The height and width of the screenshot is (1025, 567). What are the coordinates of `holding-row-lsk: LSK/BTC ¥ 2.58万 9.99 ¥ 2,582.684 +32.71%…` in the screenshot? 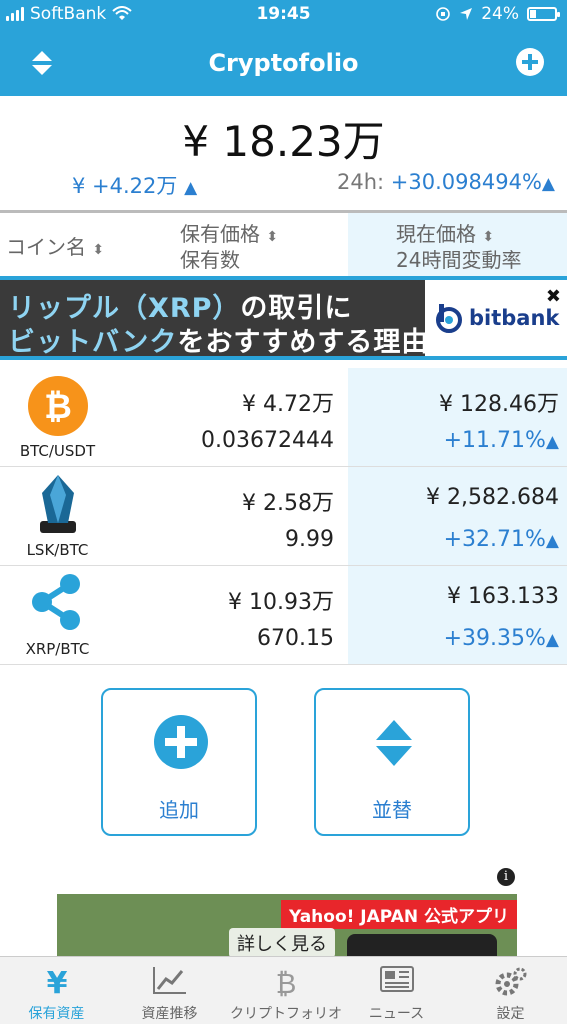 It's located at (283, 516).